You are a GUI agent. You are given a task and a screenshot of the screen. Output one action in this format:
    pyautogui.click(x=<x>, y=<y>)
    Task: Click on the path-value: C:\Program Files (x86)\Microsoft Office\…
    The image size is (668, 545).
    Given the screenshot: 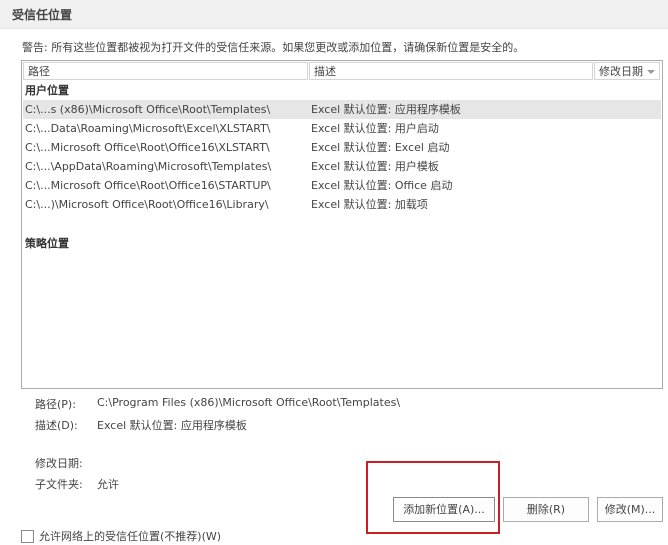 What is the action you would take?
    pyautogui.click(x=249, y=402)
    